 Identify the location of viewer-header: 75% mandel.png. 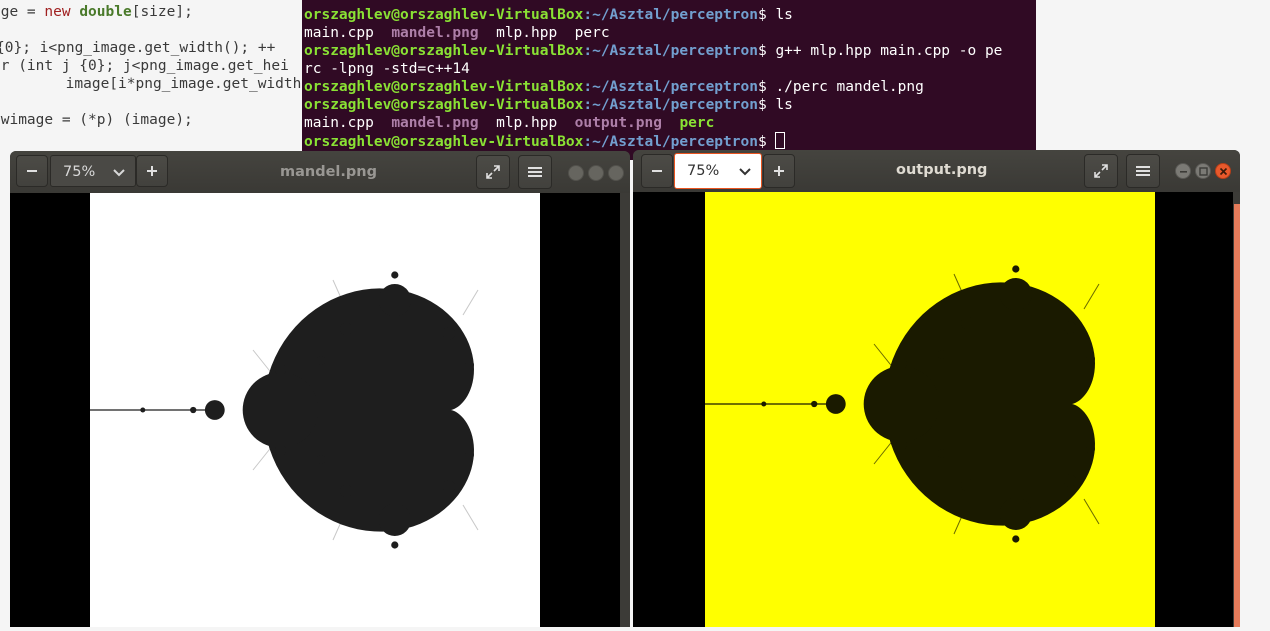
(320, 172).